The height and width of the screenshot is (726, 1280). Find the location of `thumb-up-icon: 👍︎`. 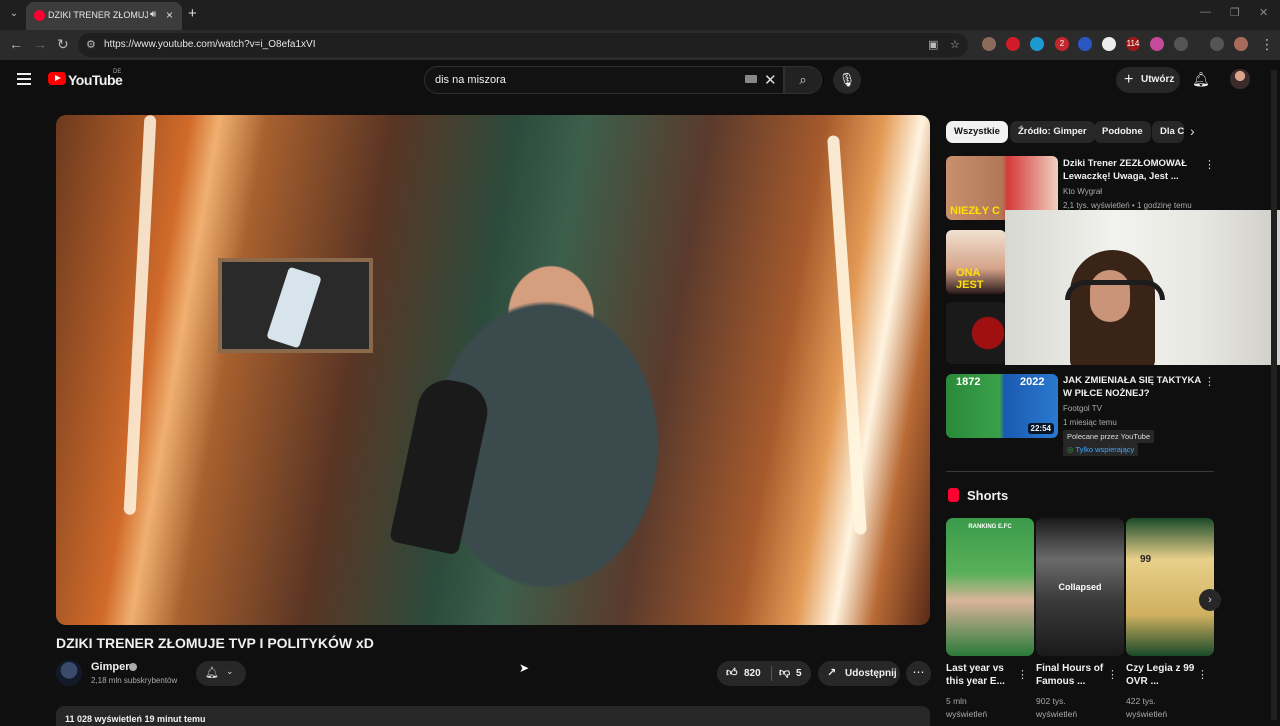

thumb-up-icon: 👍︎ is located at coordinates (732, 672).